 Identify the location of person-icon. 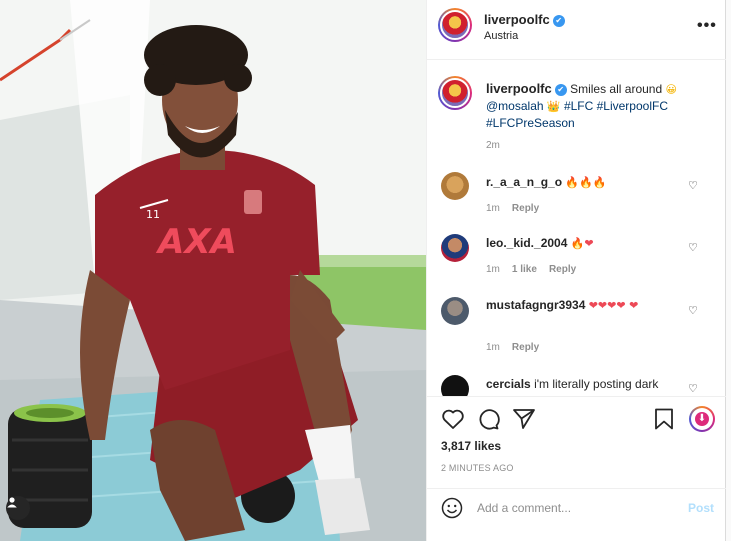
(12, 502).